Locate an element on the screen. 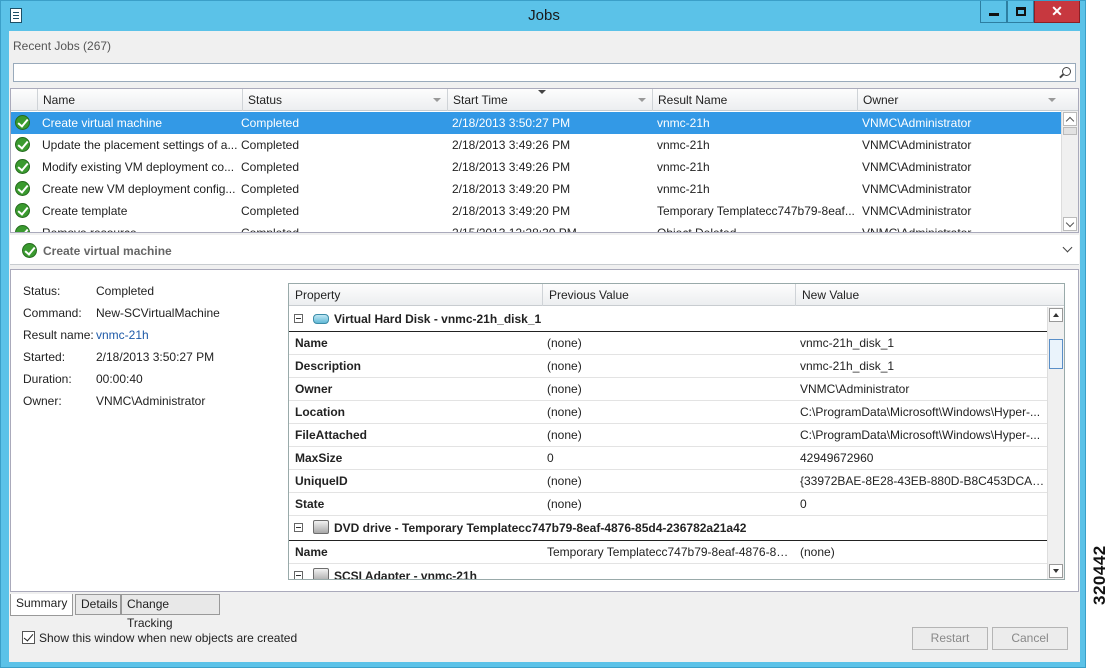 This screenshot has height=668, width=1108. property-group-title: Virtual Hard Disk - vnmc-21h_disk_1 is located at coordinates (438, 319).